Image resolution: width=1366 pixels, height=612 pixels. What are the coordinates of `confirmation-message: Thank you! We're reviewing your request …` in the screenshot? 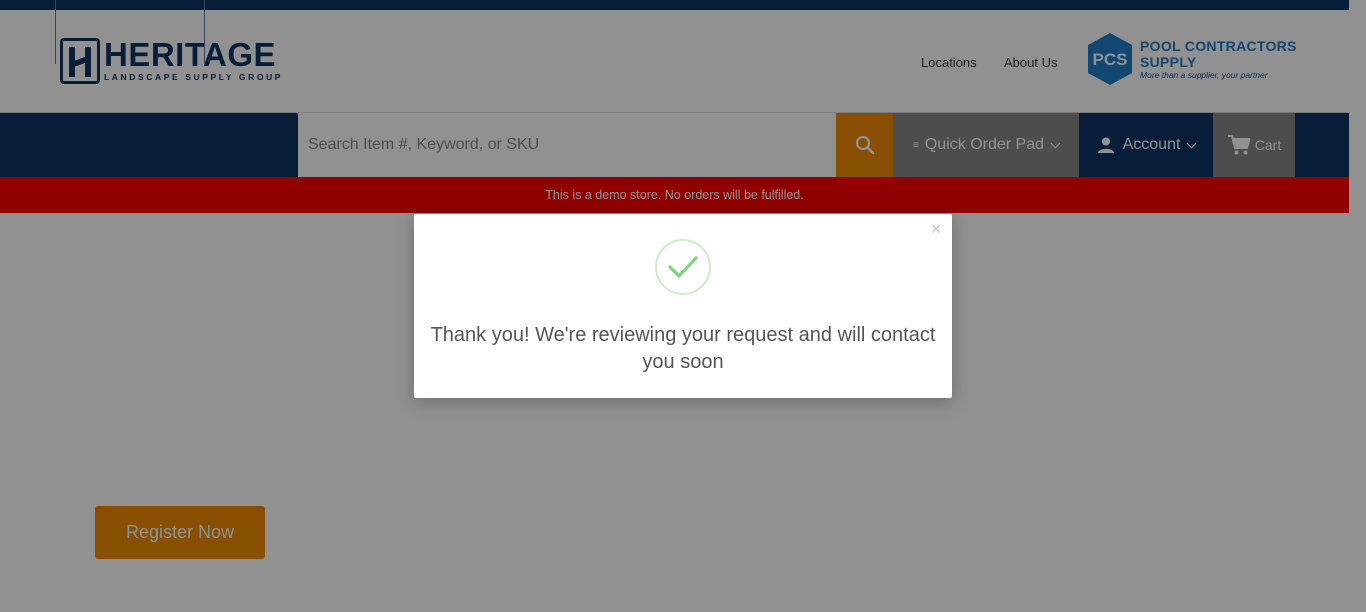 It's located at (683, 348).